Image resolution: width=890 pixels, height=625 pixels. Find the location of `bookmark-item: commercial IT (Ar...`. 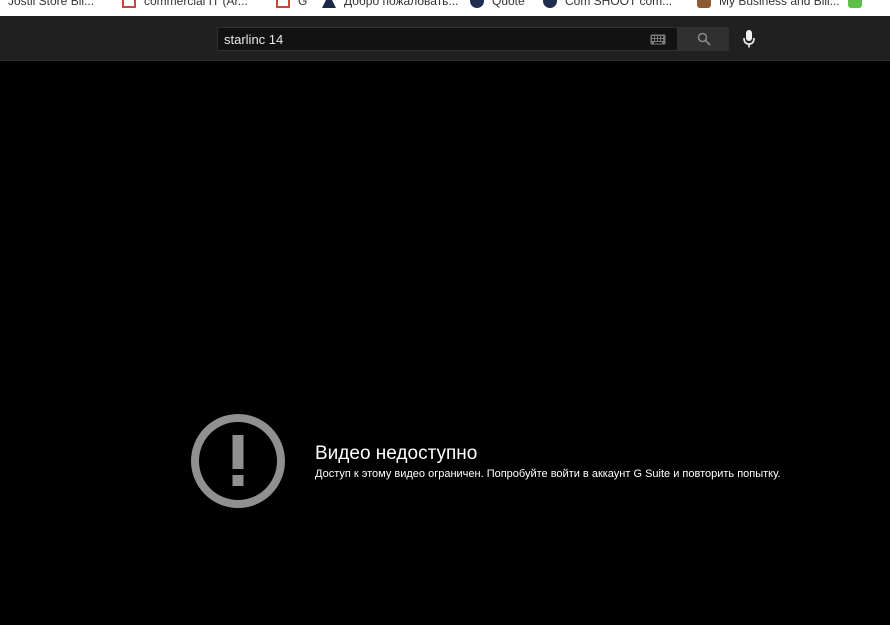

bookmark-item: commercial IT (Ar... is located at coordinates (185, 4).